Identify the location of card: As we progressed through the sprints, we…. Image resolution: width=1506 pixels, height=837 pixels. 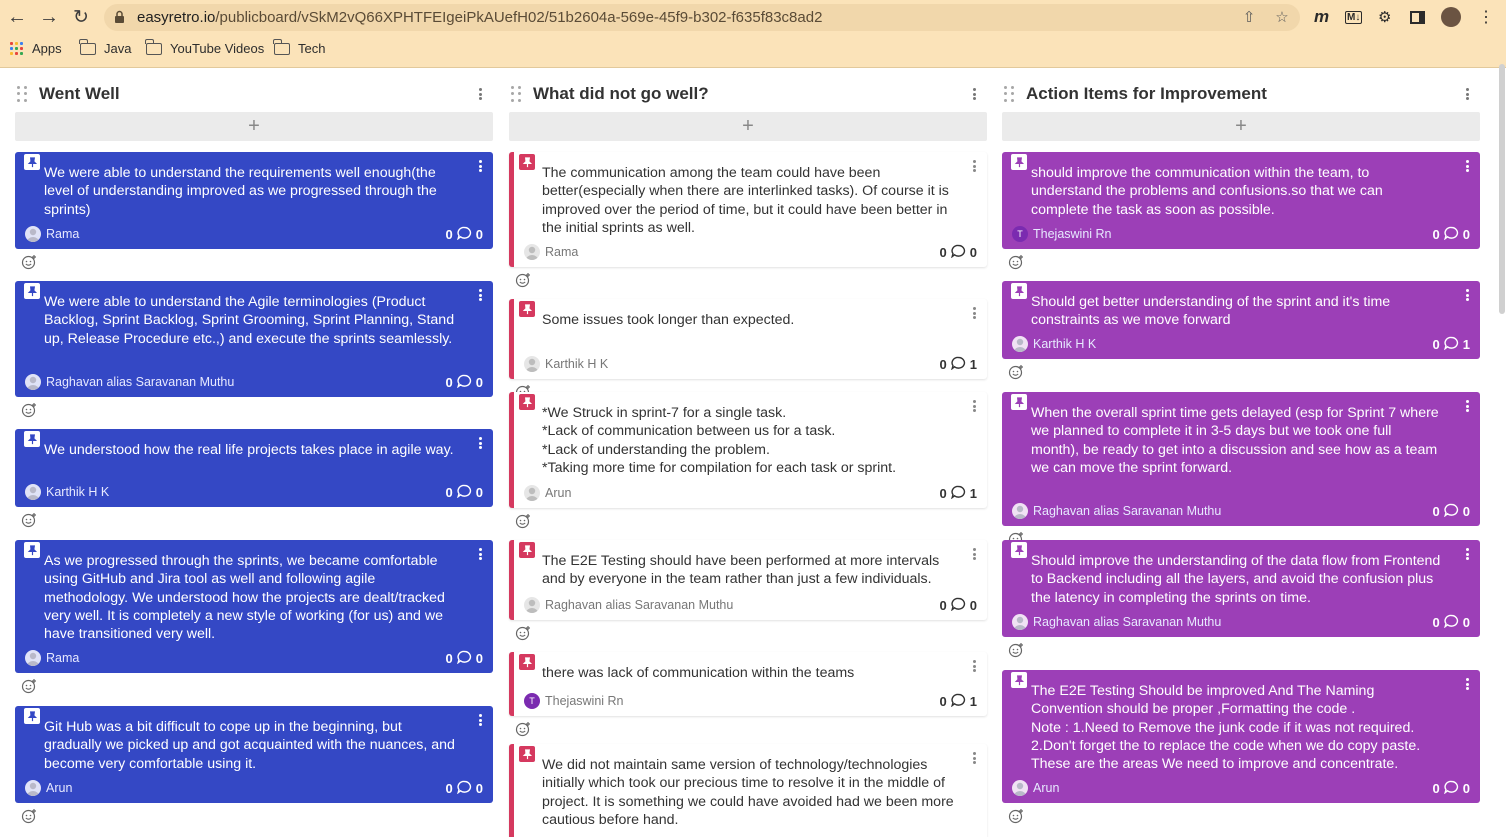
(254, 606).